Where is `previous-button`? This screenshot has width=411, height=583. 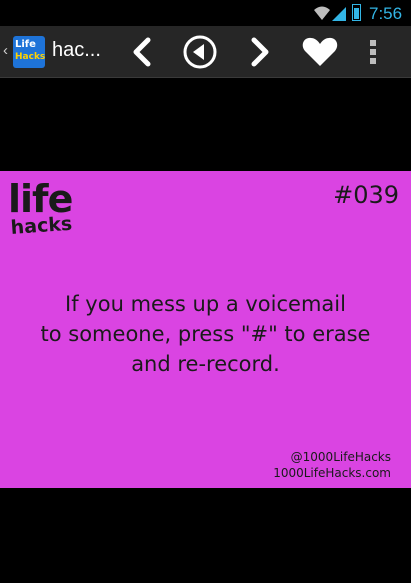 previous-button is located at coordinates (142, 52).